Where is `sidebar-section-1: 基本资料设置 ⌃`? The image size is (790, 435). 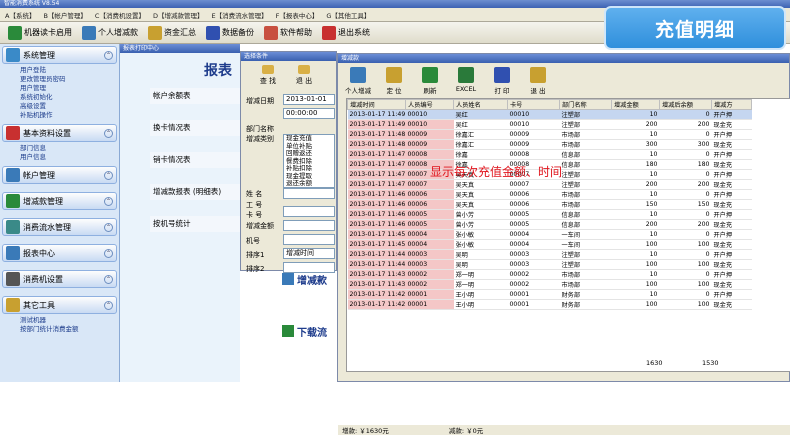 sidebar-section-1: 基本资料设置 ⌃ is located at coordinates (59, 133).